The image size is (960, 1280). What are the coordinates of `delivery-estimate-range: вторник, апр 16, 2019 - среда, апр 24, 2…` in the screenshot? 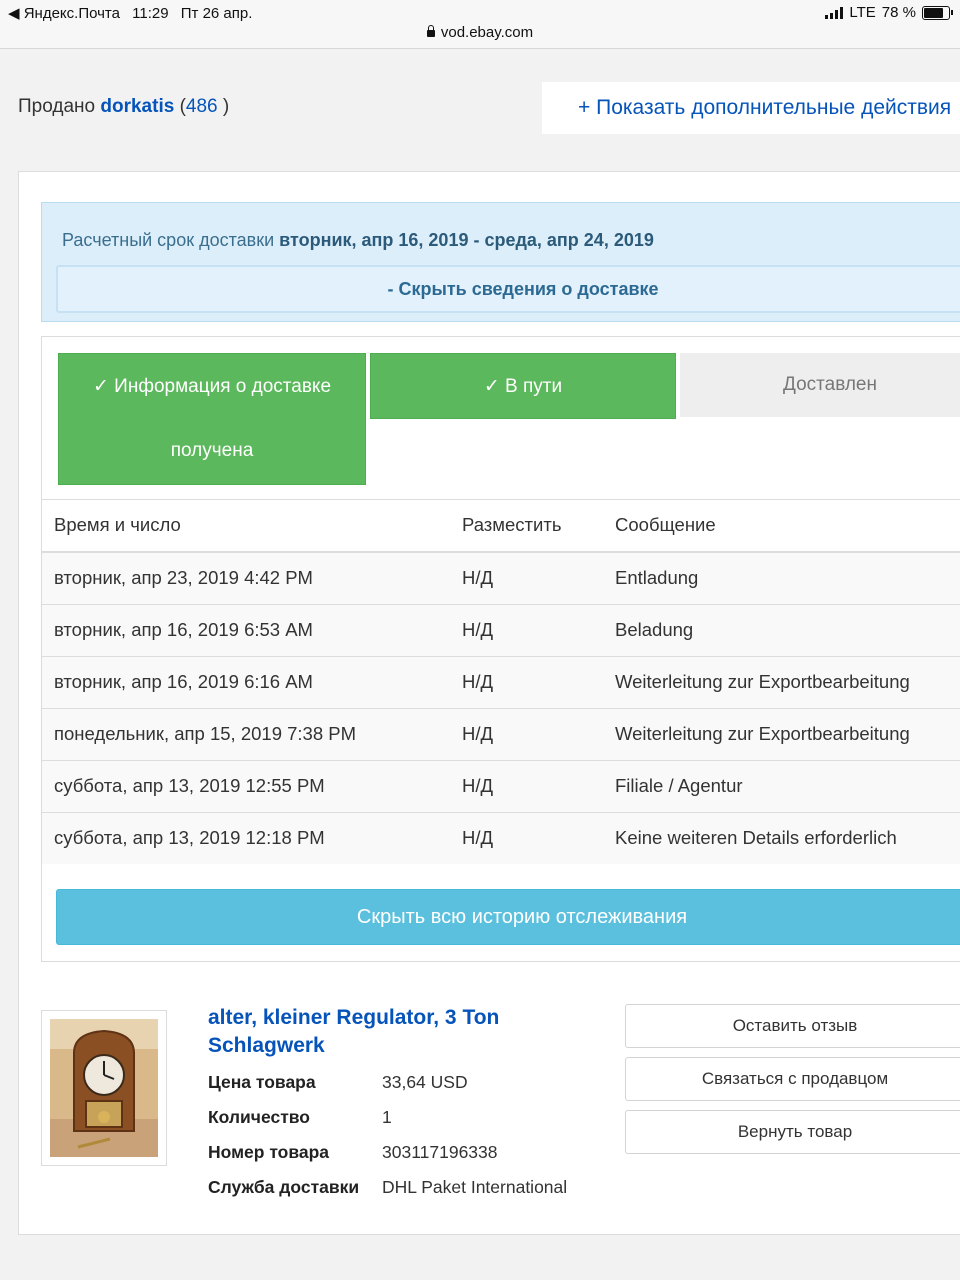 It's located at (466, 240).